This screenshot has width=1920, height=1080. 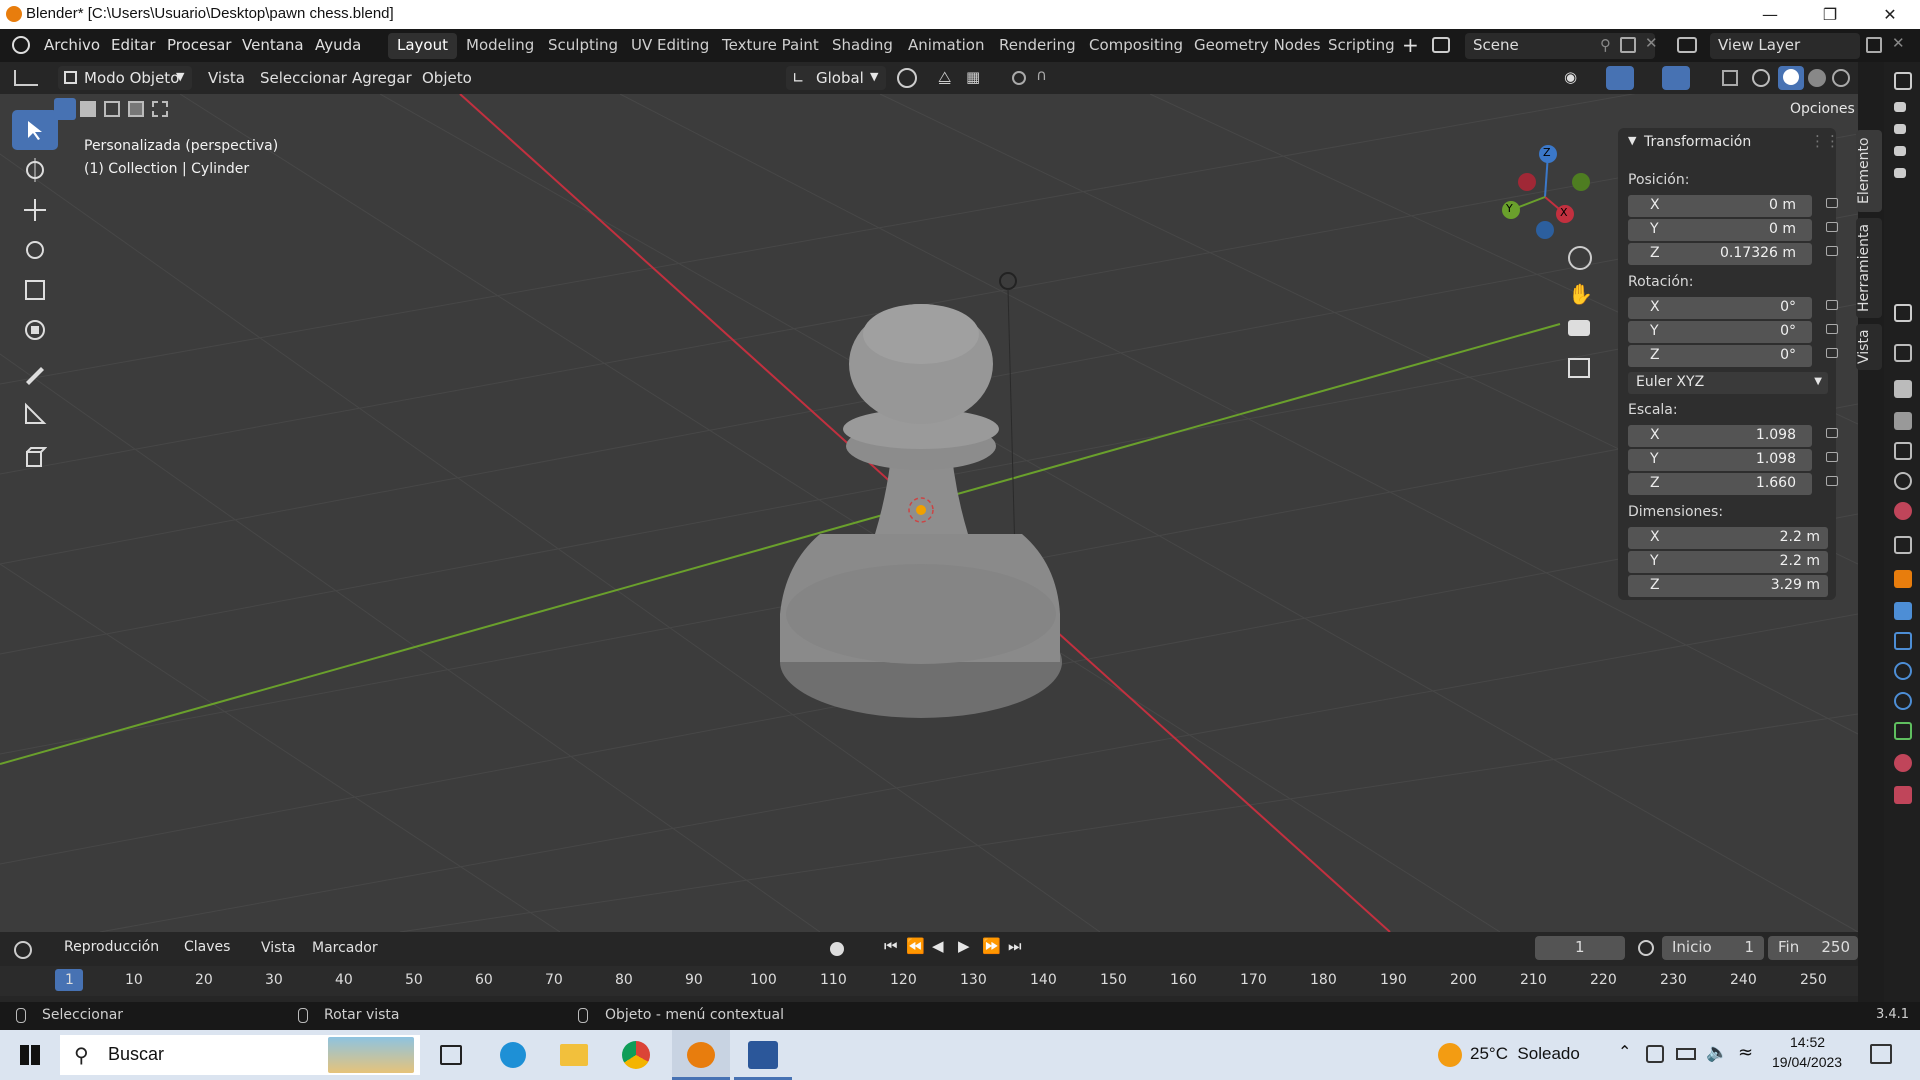 I want to click on position-x-field: X 0 m, so click(x=1733, y=206).